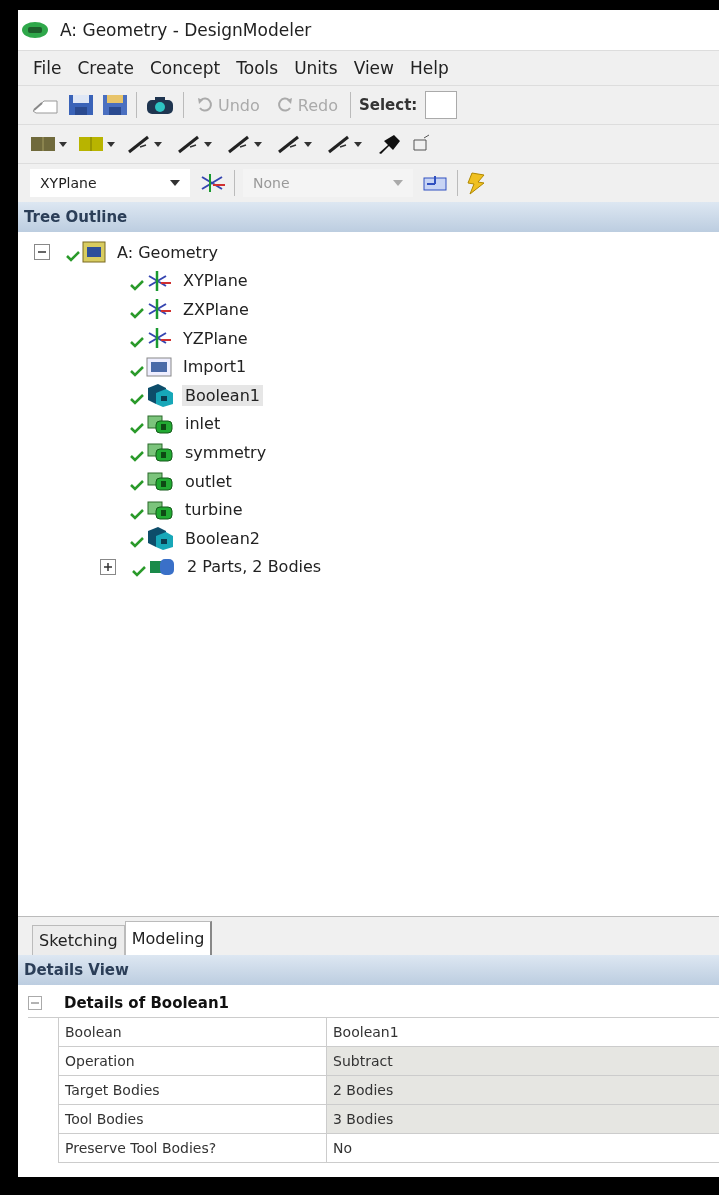 The width and height of the screenshot is (719, 1195). Describe the element at coordinates (208, 481) in the screenshot. I see `tree-item: outlet` at that location.